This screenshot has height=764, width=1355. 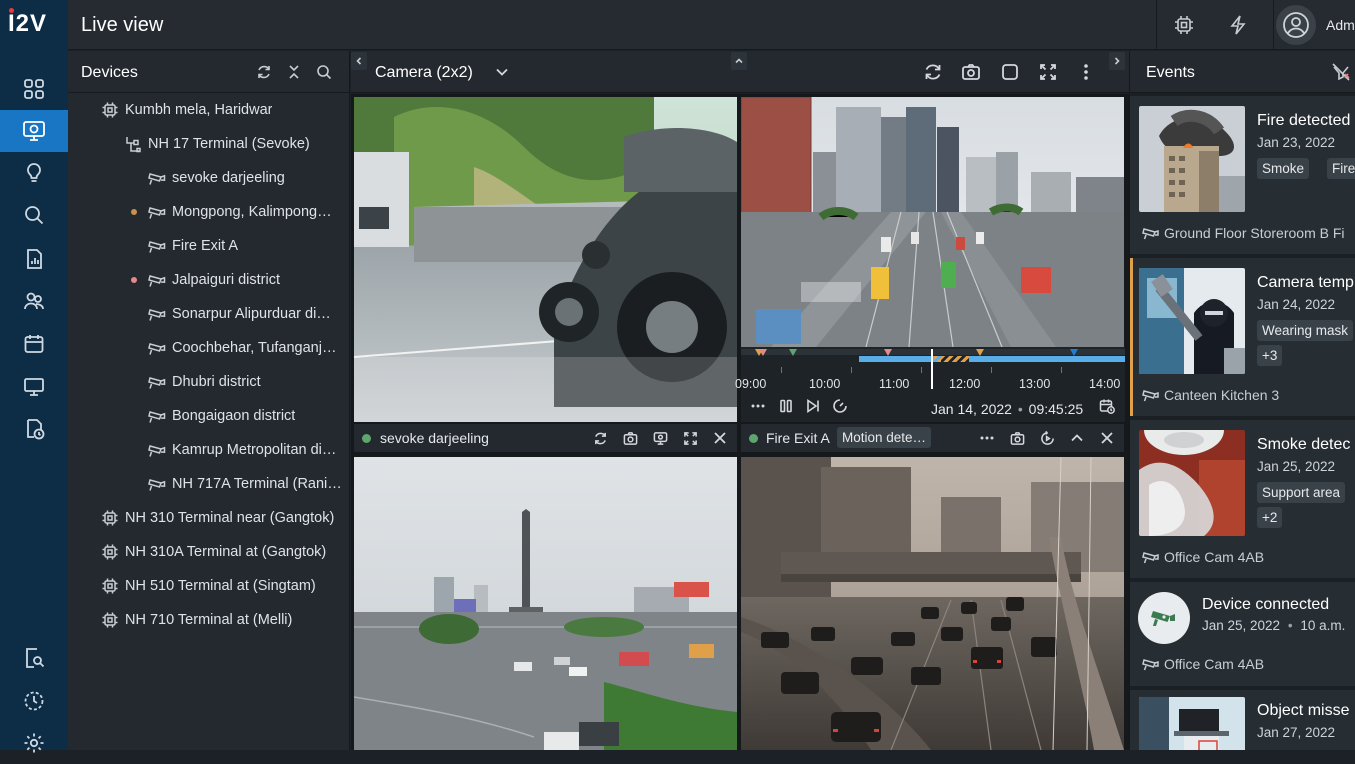 What do you see at coordinates (1184, 25) in the screenshot?
I see `chip-icon` at bounding box center [1184, 25].